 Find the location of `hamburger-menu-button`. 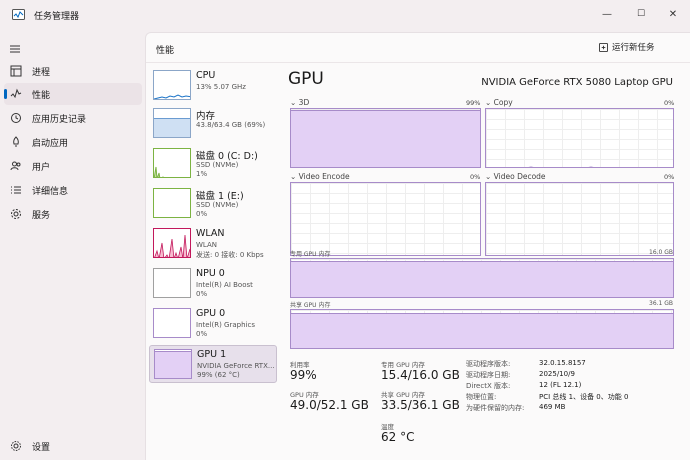

hamburger-menu-button is located at coordinates (15, 49).